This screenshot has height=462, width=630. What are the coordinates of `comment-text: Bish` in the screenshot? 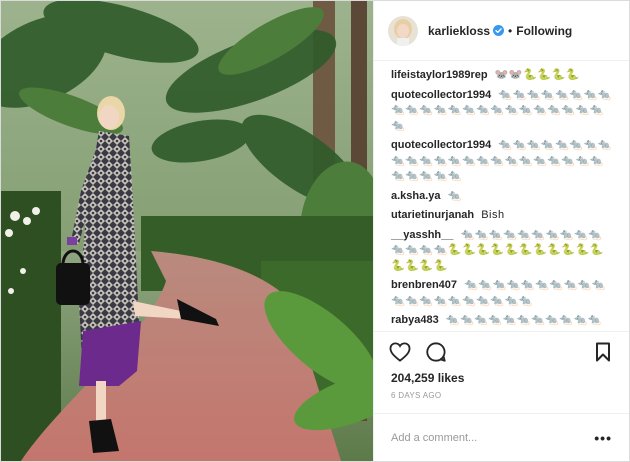 It's located at (493, 215).